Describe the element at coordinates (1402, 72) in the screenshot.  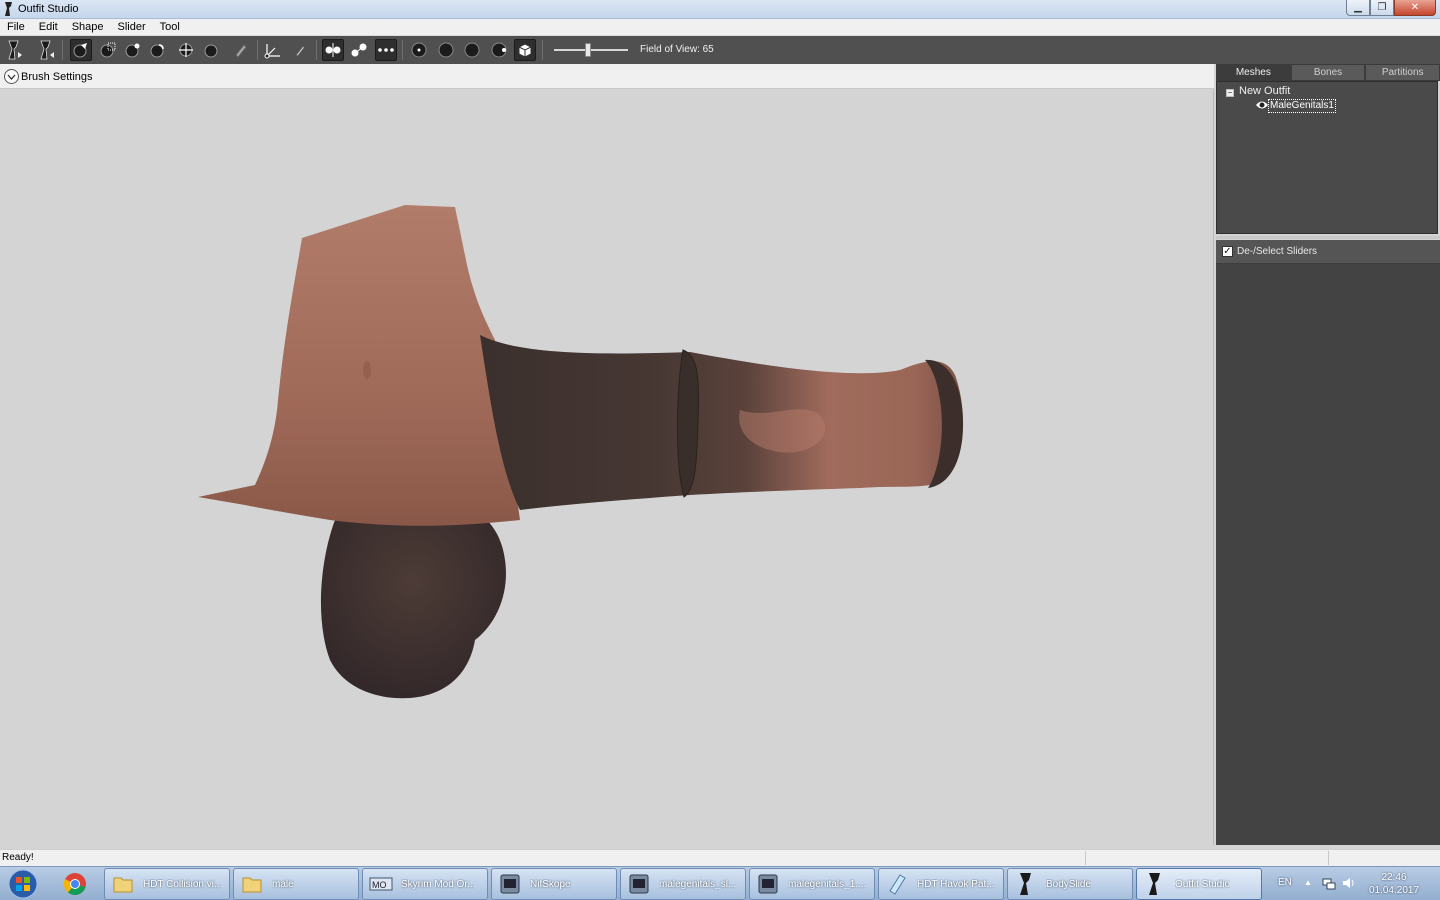
I see `tab-partitions: Partitions` at that location.